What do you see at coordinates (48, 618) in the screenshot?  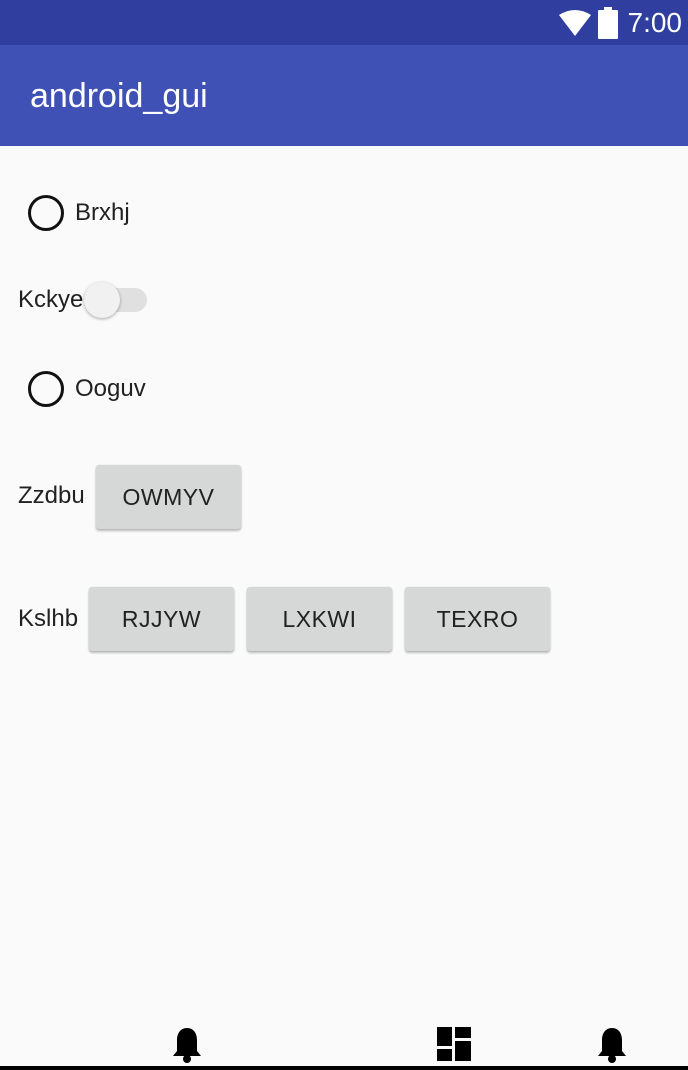 I see `row-kslhb-label: Kslhb` at bounding box center [48, 618].